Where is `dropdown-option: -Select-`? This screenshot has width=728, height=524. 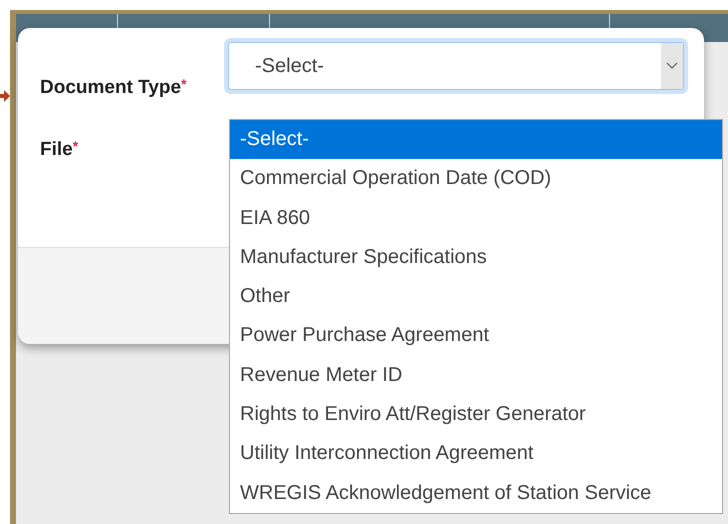
dropdown-option: -Select- is located at coordinates (476, 140).